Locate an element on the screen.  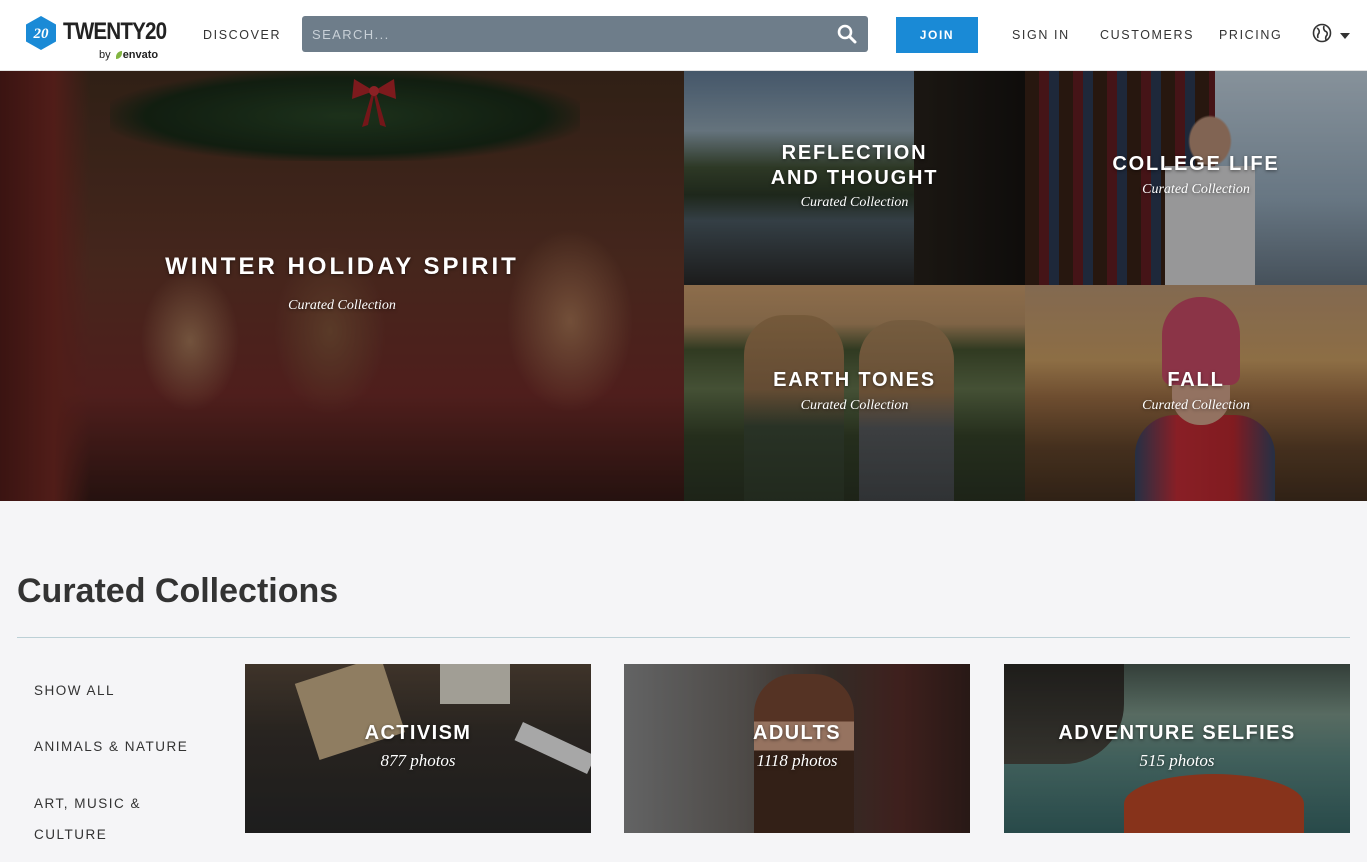
logo-wordmark: TWENTY20 is located at coordinates (115, 31).